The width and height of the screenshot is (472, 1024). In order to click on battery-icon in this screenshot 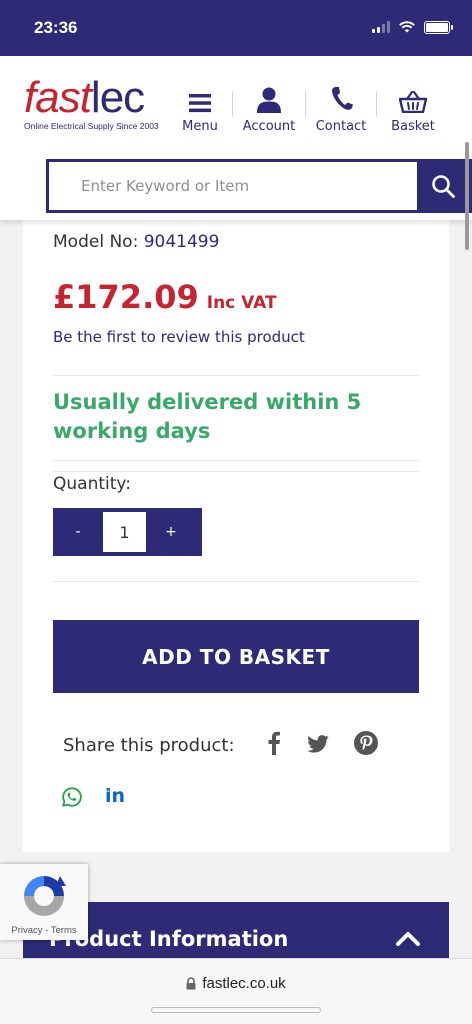, I will do `click(438, 27)`.